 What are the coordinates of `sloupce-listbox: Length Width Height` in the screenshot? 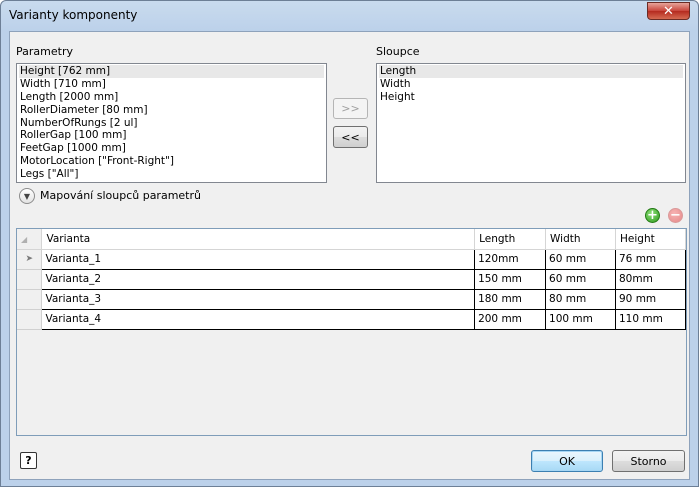 It's located at (531, 123).